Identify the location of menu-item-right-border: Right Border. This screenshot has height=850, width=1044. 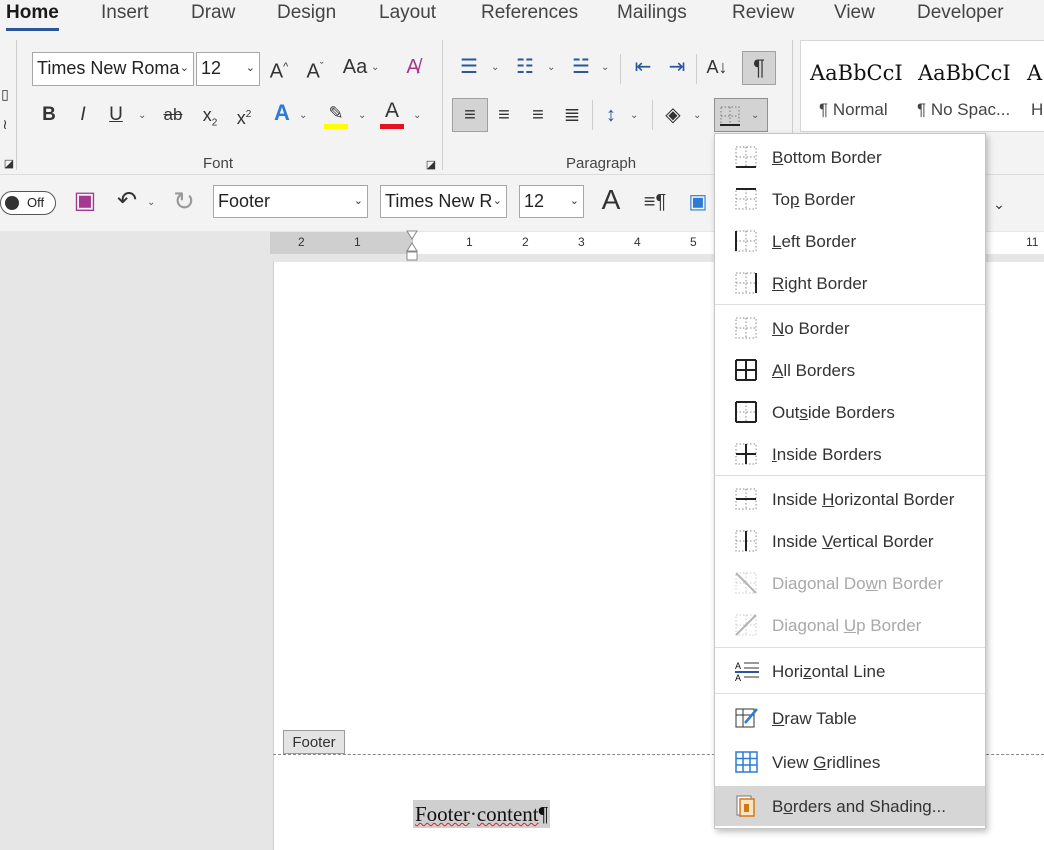
(850, 283).